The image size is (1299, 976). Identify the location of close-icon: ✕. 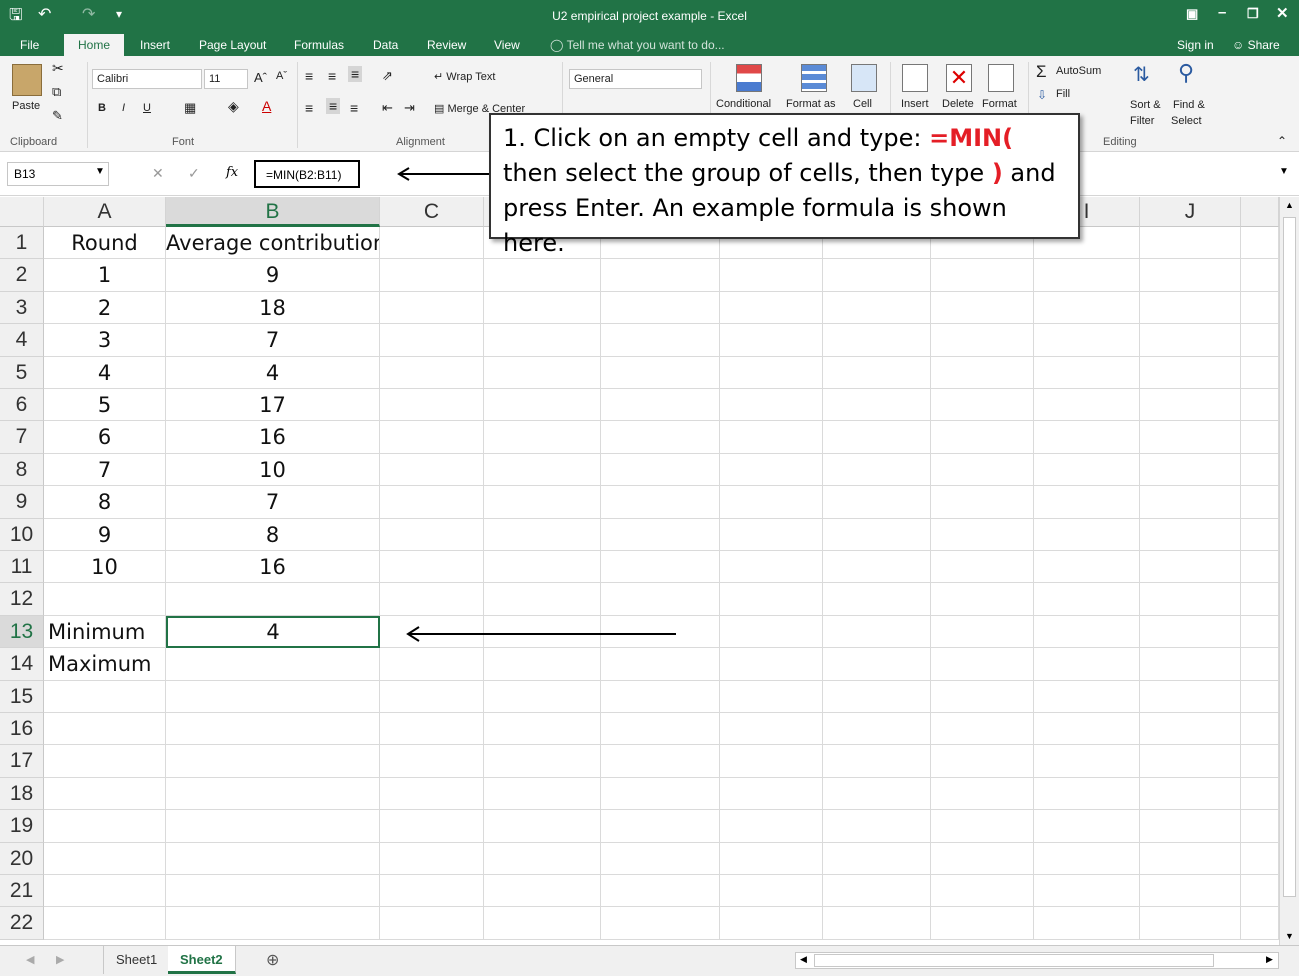
(1282, 13).